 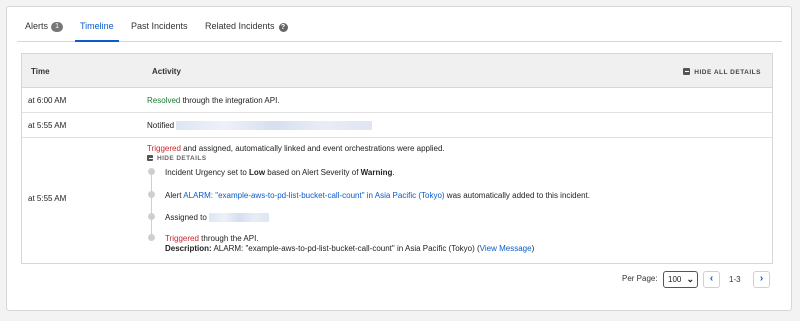 I want to click on tab-past-incidents: Past Incidents, so click(x=159, y=30).